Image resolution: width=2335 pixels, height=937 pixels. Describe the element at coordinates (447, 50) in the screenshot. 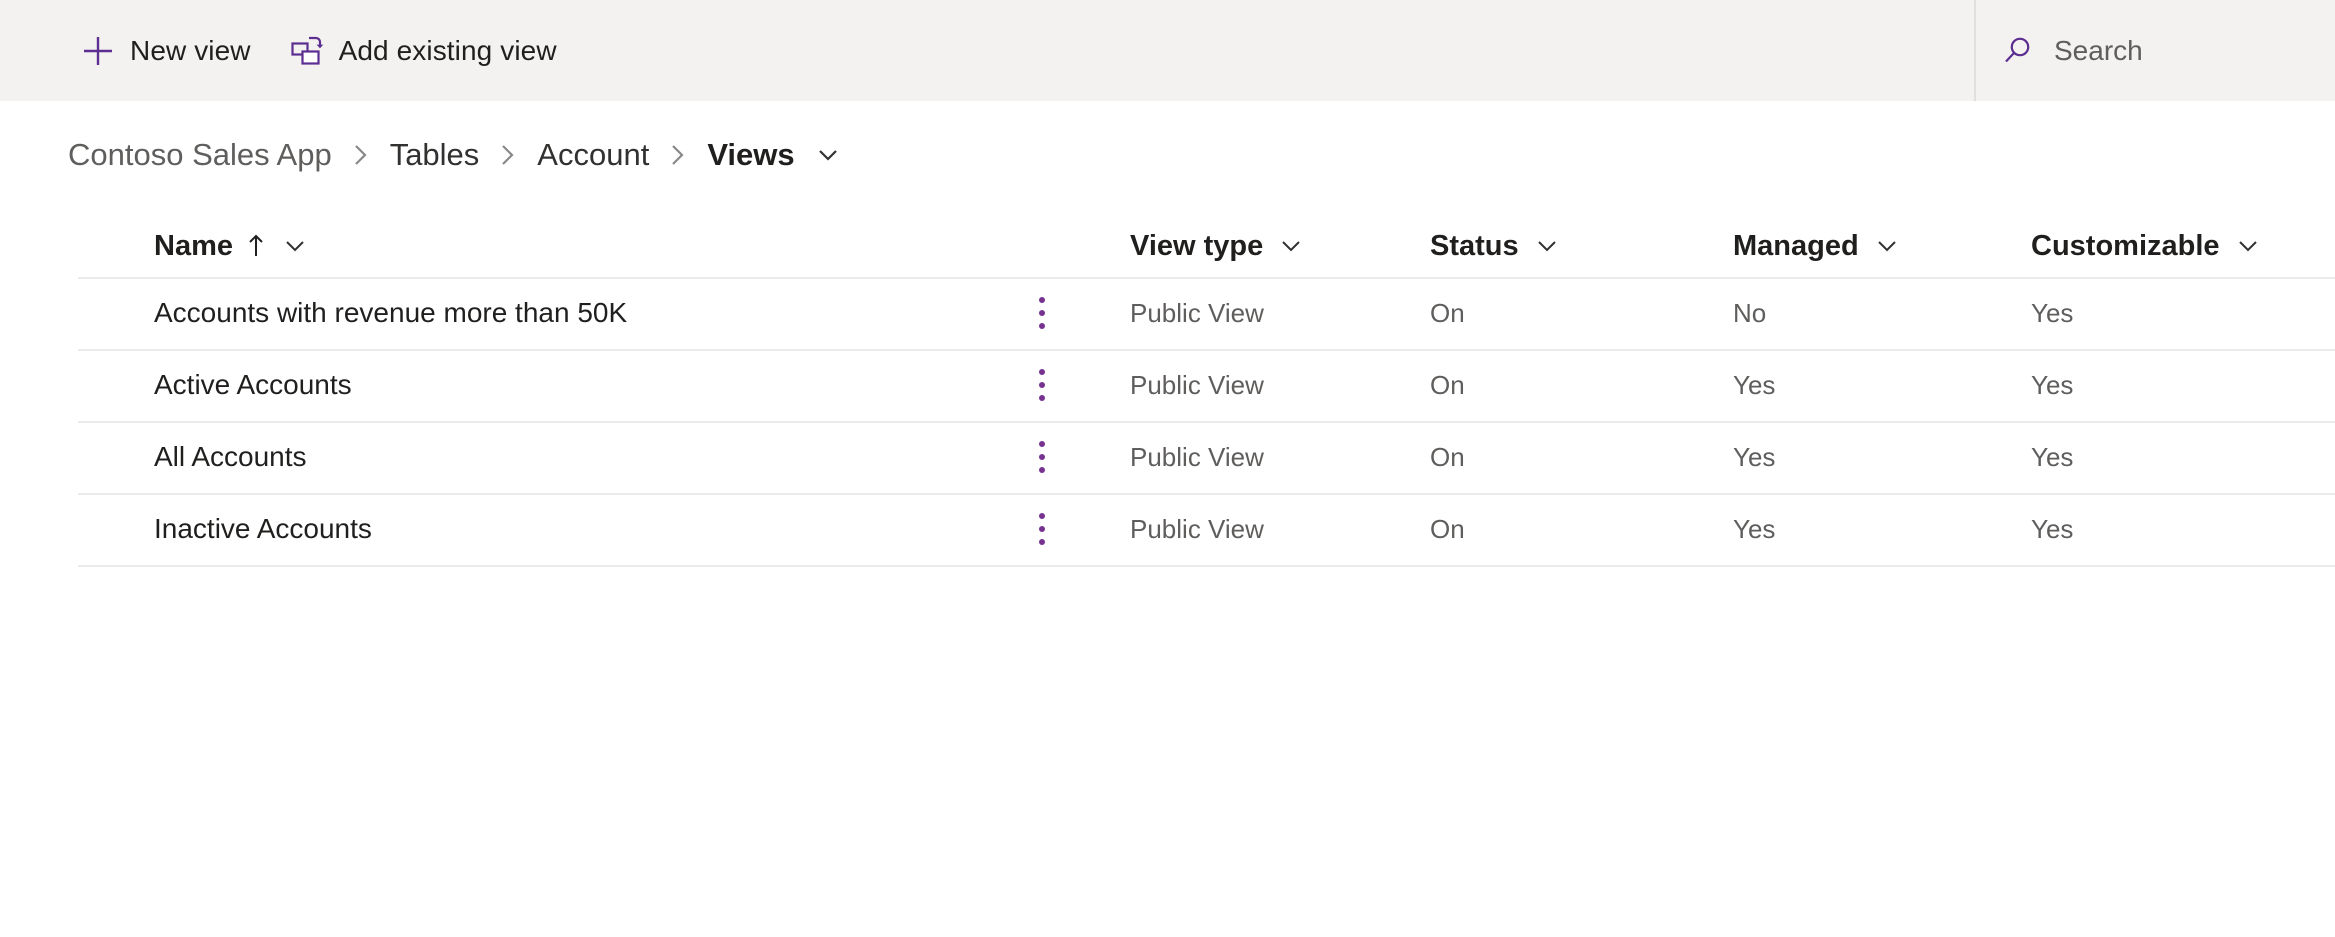

I see `add-existing-view-label: Add existing view` at that location.